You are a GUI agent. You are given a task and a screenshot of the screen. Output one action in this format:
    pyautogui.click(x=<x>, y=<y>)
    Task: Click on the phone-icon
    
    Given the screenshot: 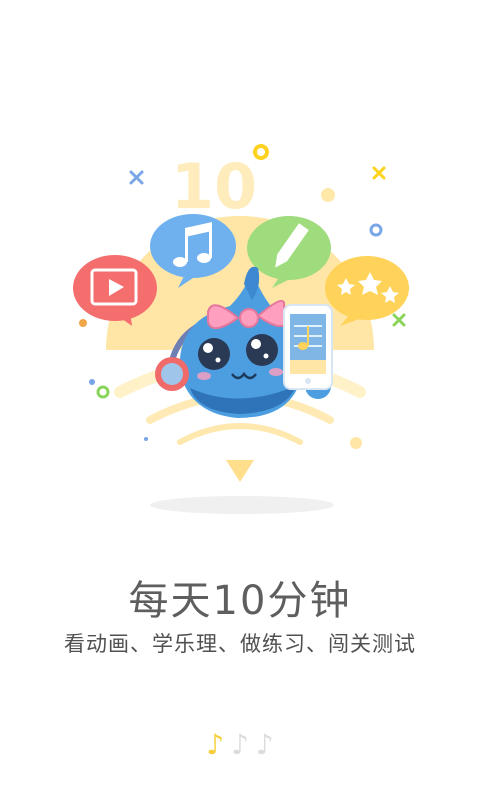 What is the action you would take?
    pyautogui.click(x=308, y=347)
    